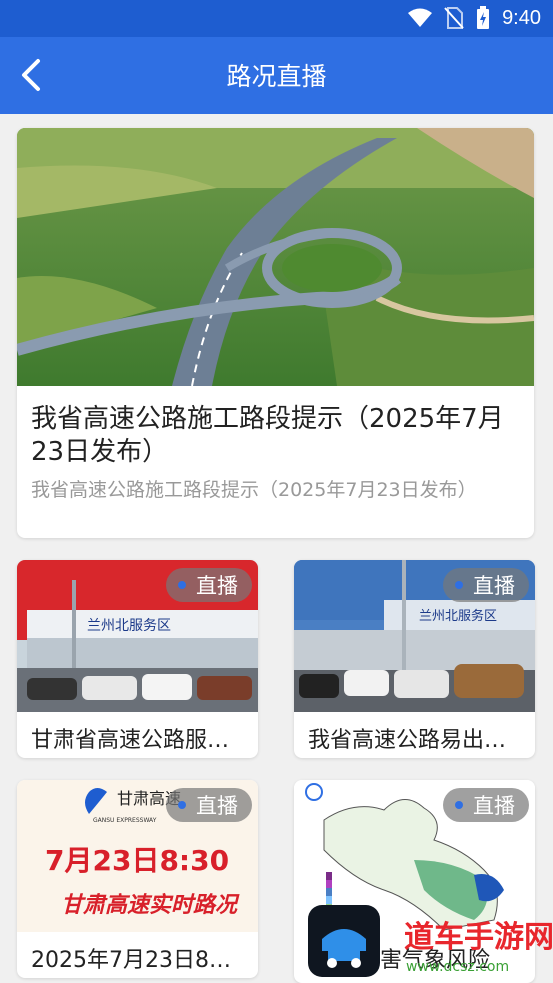 This screenshot has width=553, height=983. I want to click on status-time: 9:40, so click(521, 17).